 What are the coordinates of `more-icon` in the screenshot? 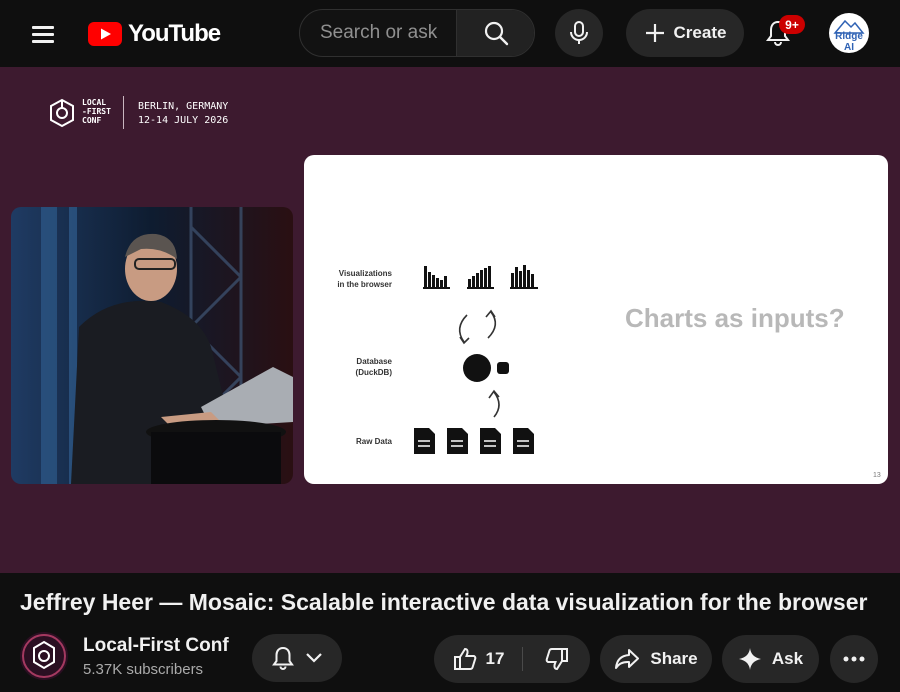 It's located at (854, 659).